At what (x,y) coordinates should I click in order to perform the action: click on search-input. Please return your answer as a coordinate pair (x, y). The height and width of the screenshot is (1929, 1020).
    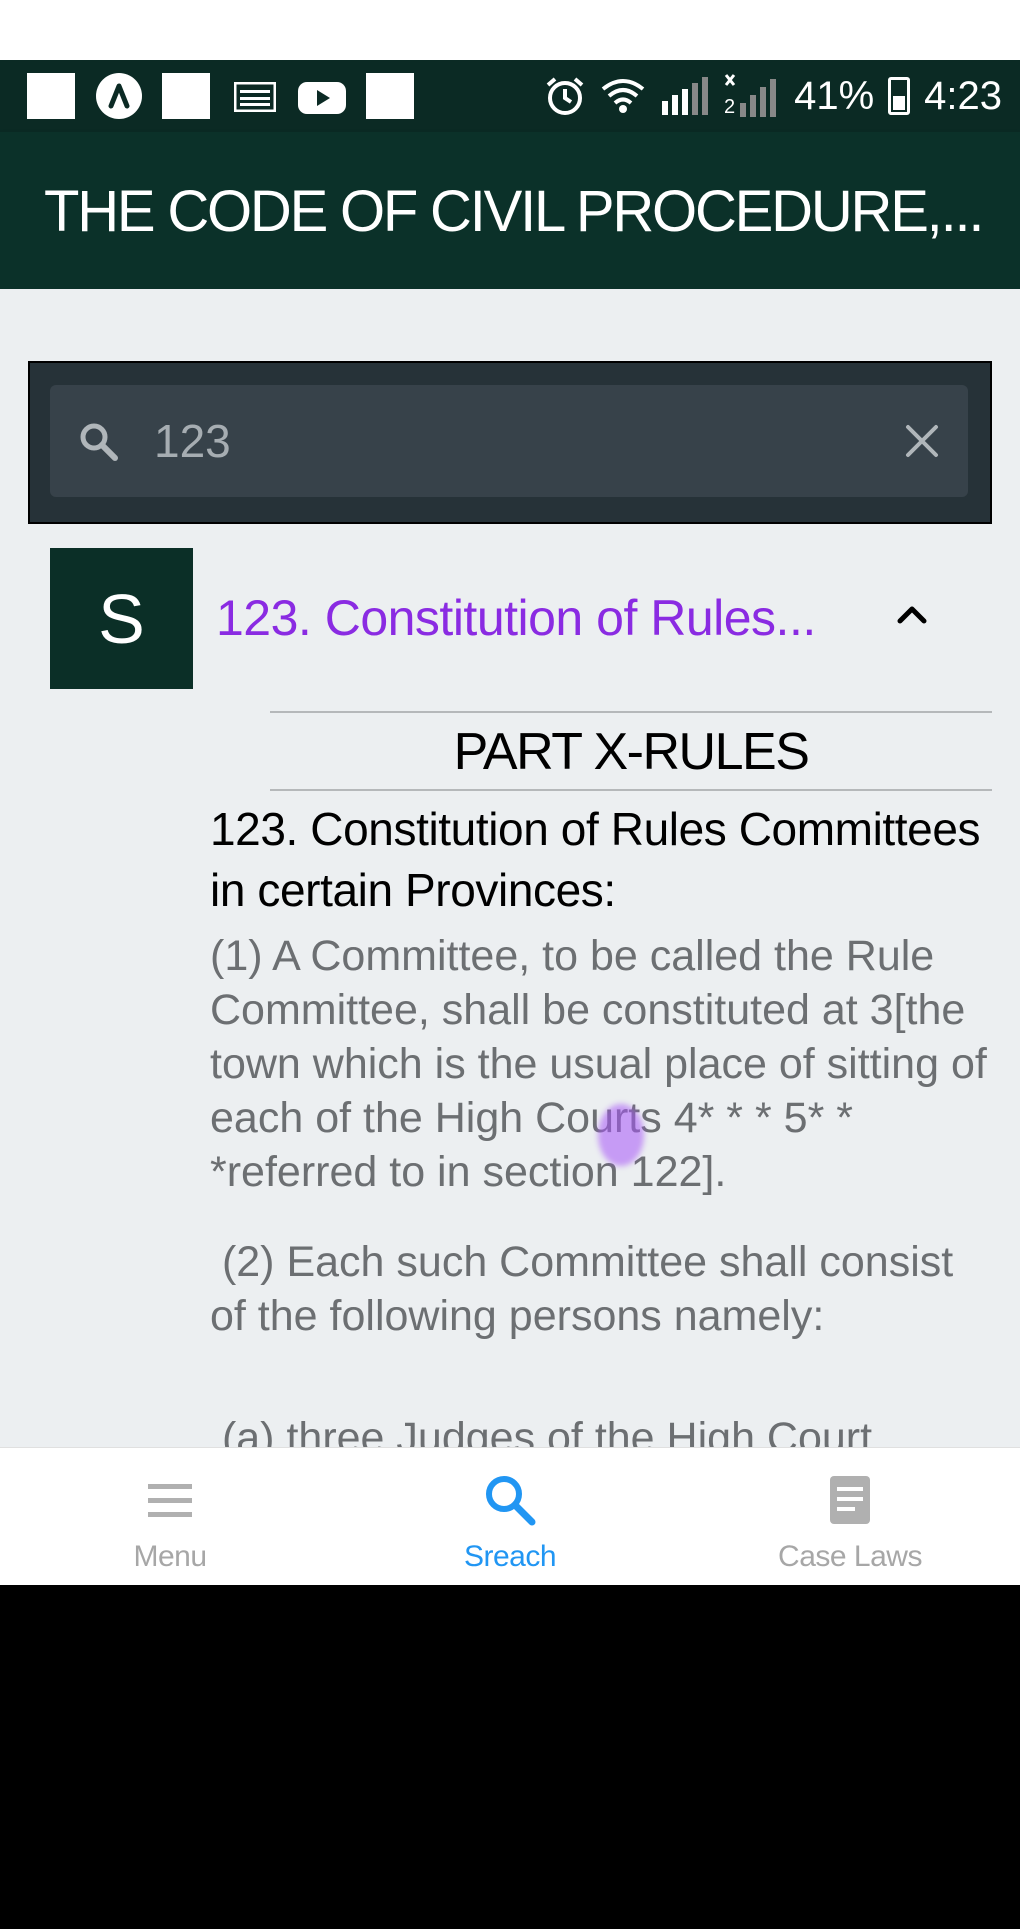
    Looking at the image, I should click on (494, 441).